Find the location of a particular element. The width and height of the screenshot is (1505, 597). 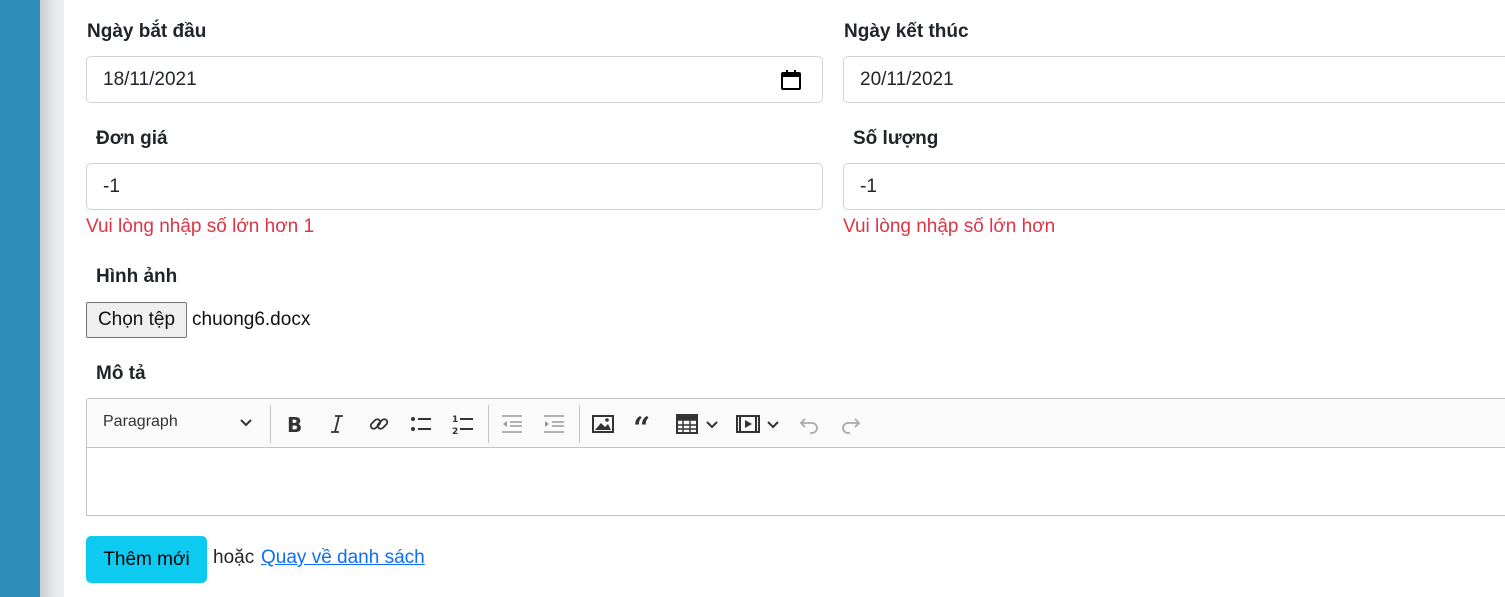

bold-icon: B is located at coordinates (295, 424).